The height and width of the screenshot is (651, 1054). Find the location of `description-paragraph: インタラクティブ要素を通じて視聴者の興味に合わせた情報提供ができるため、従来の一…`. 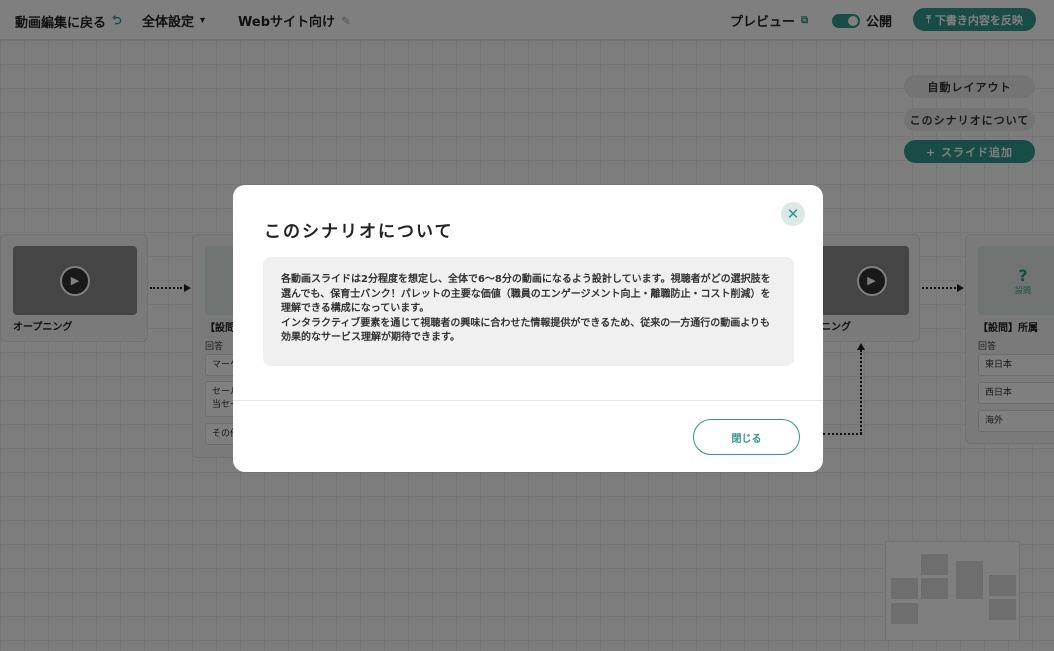

description-paragraph: インタラクティブ要素を通じて視聴者の興味に合わせた情報提供ができるため、従来の一… is located at coordinates (525, 330).